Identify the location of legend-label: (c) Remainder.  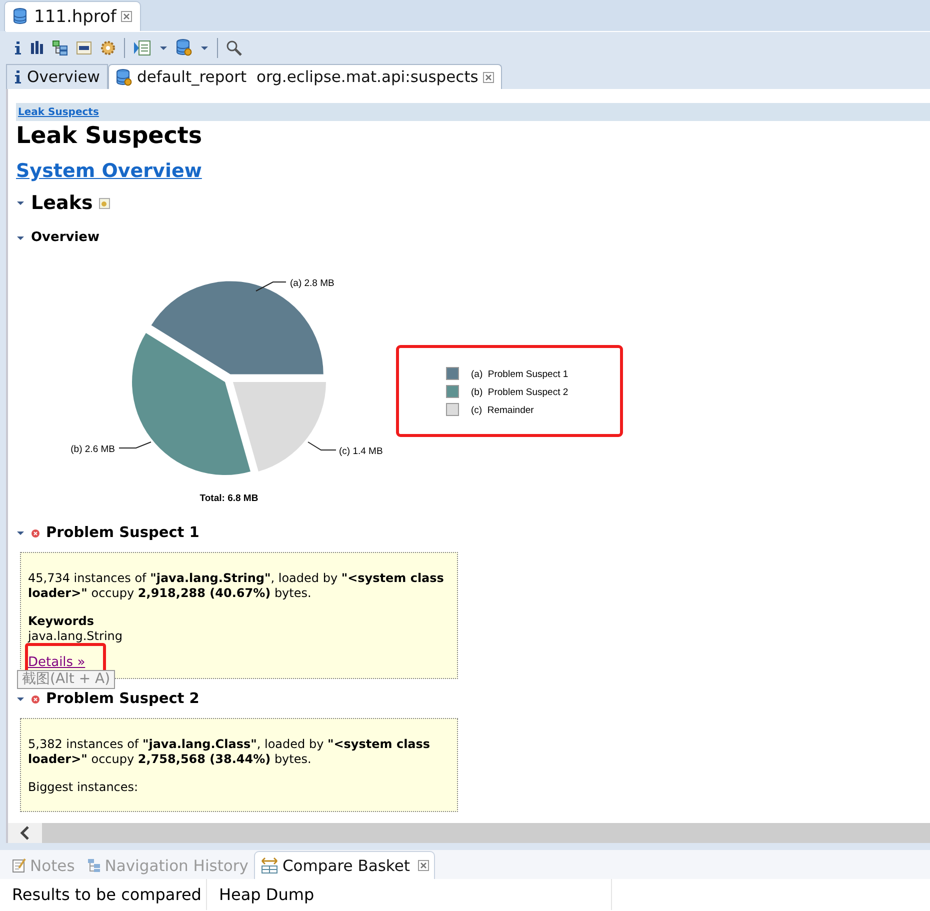
(502, 410).